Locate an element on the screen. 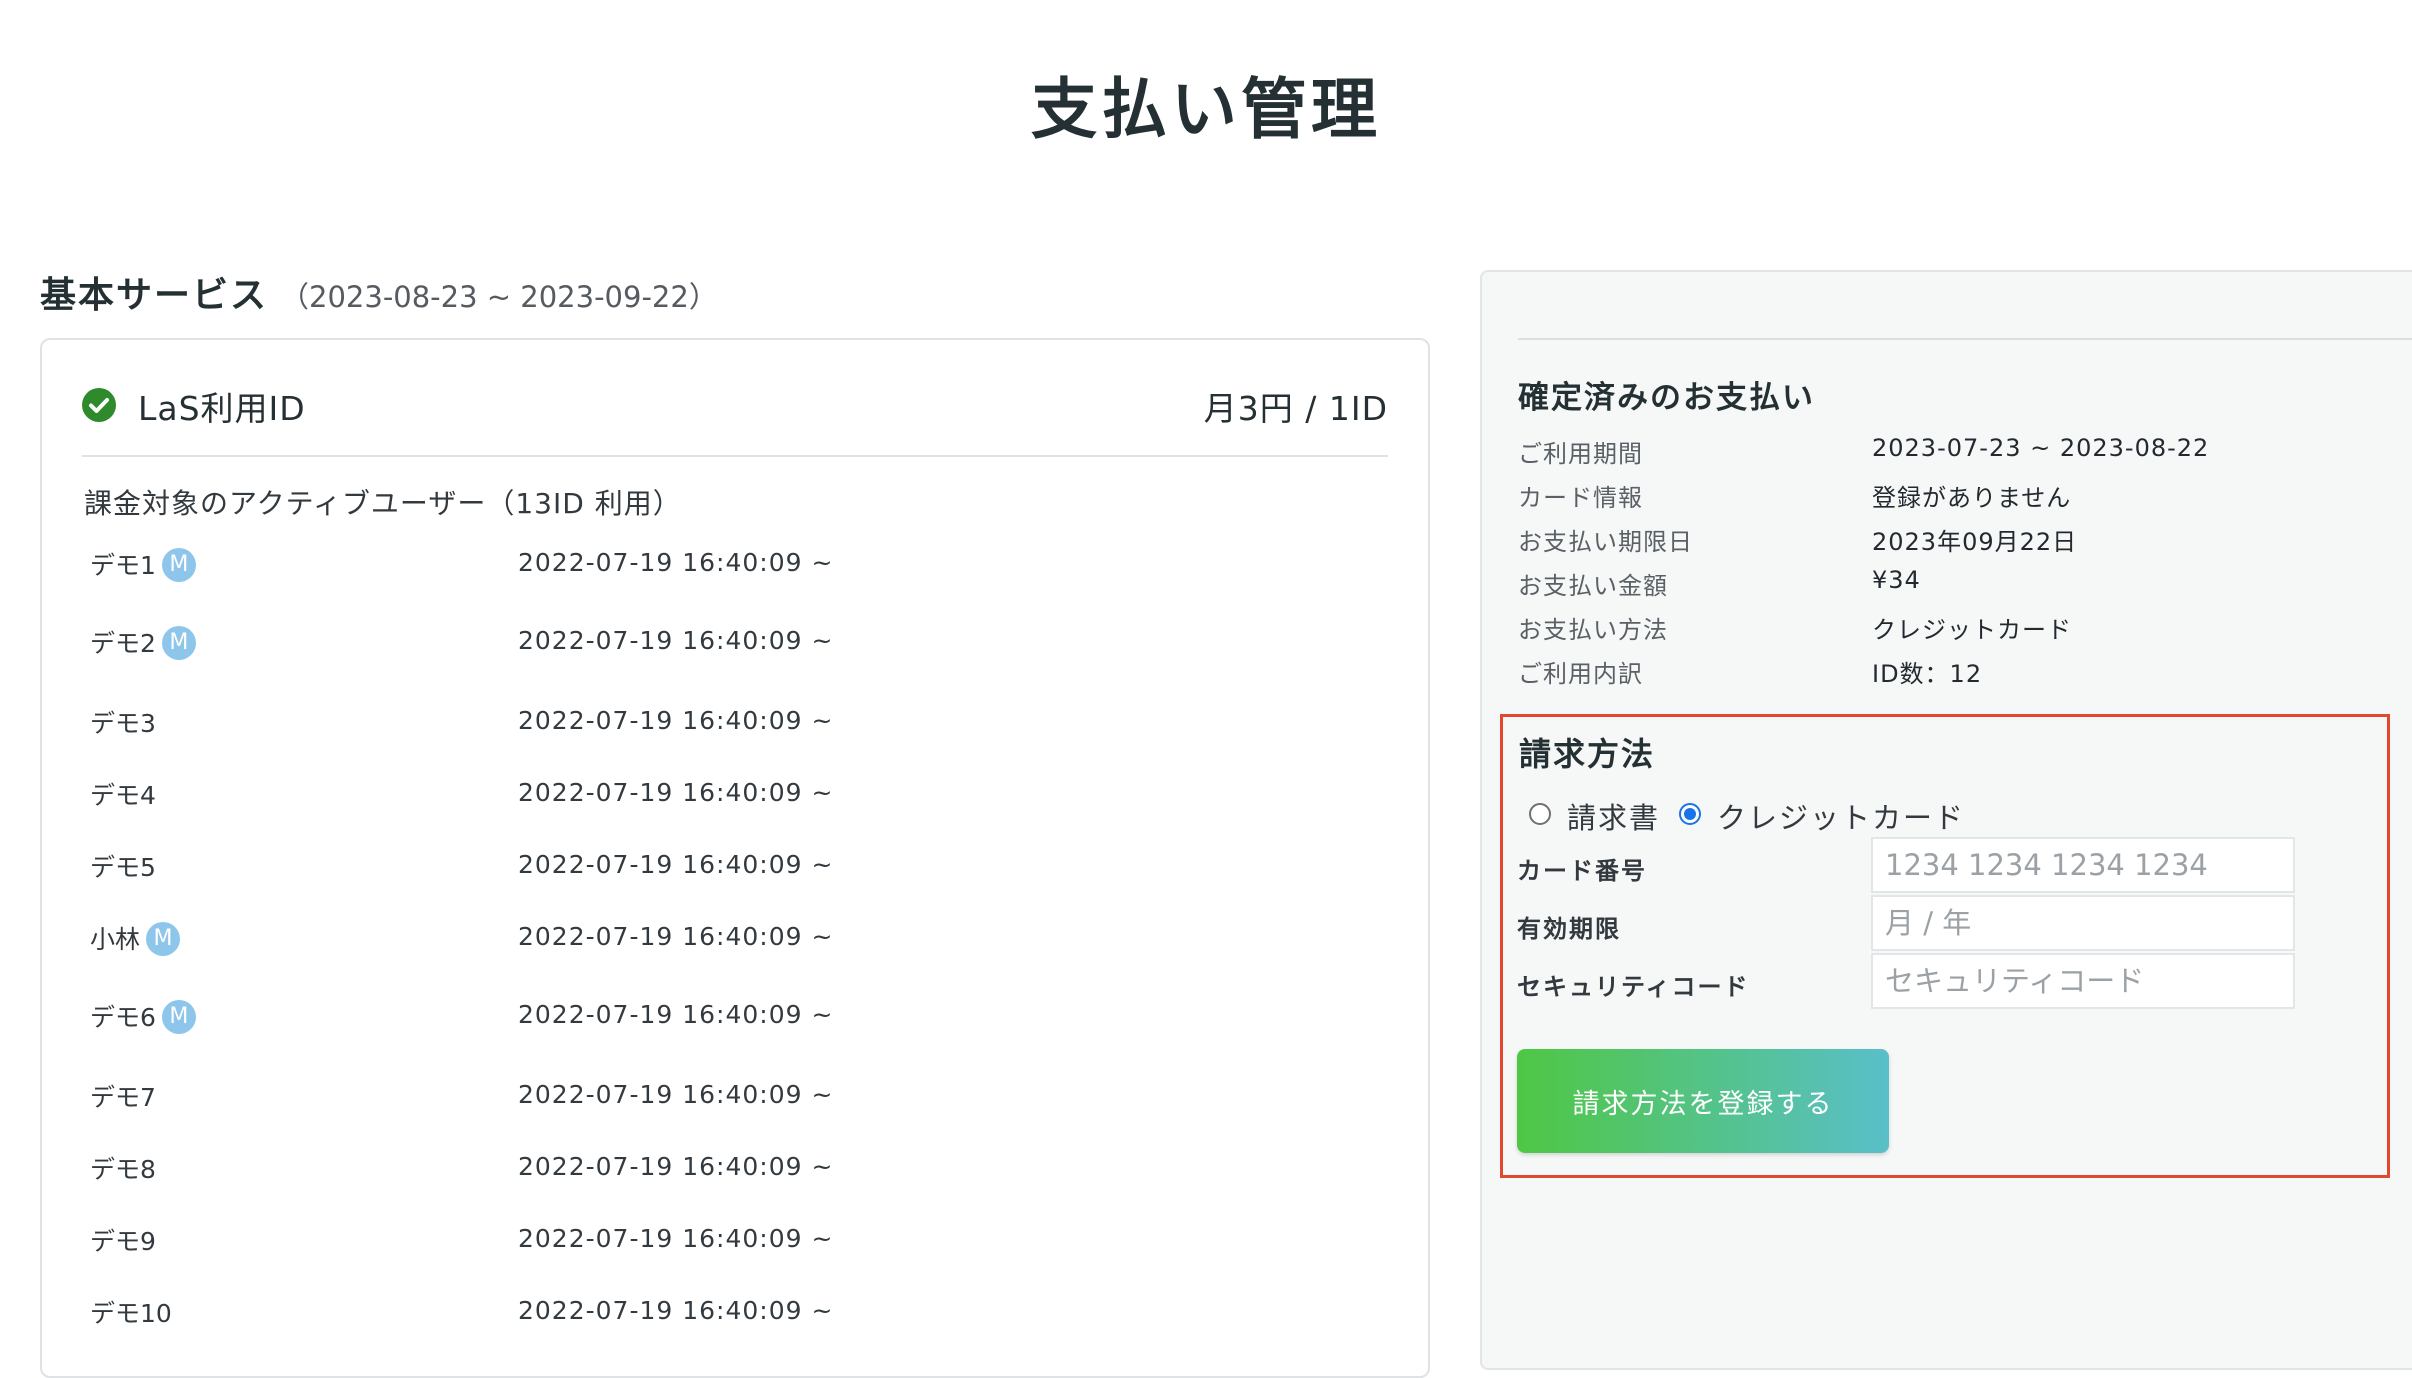 Image resolution: width=2412 pixels, height=1378 pixels. security-code-label: セキュリティコード is located at coordinates (1633, 987).